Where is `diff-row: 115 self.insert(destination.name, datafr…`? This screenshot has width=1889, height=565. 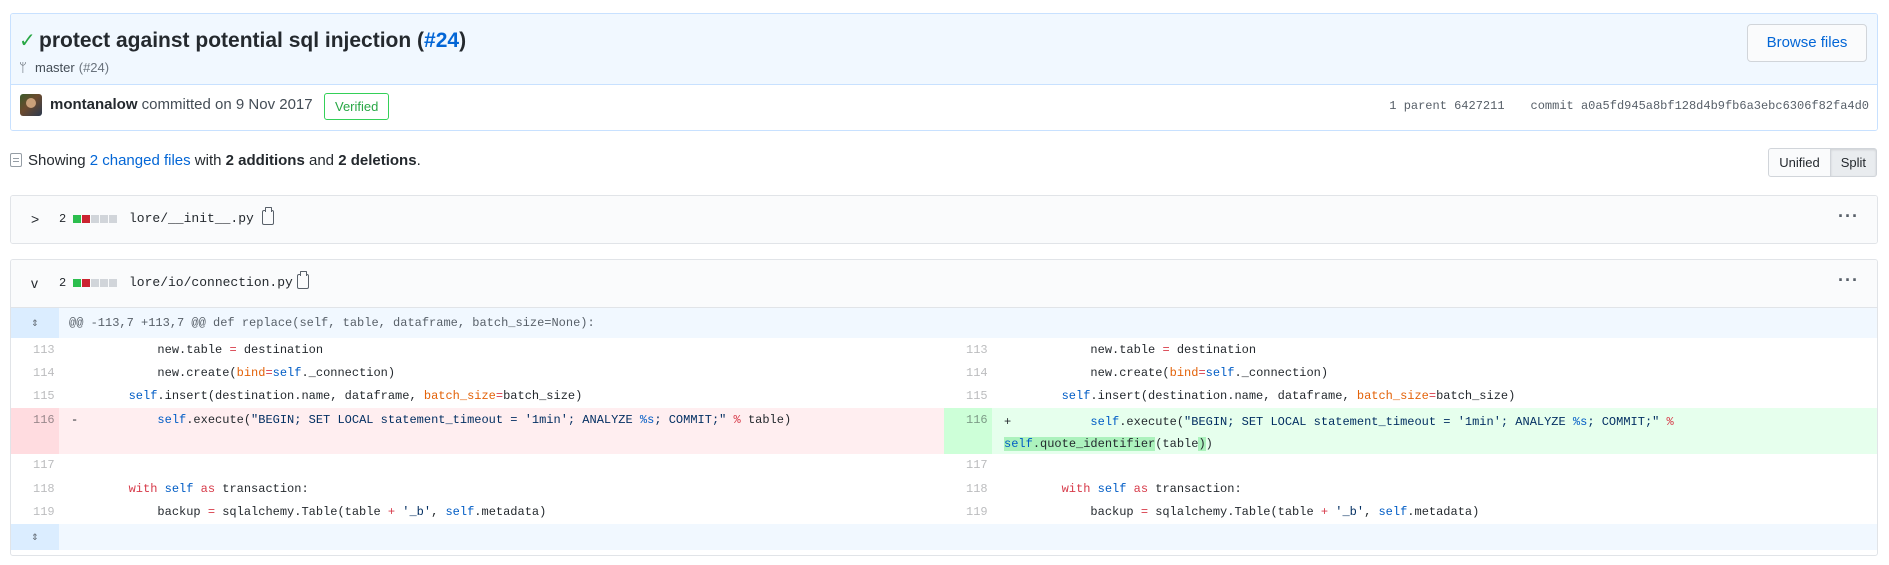 diff-row: 115 self.insert(destination.name, datafr… is located at coordinates (944, 396).